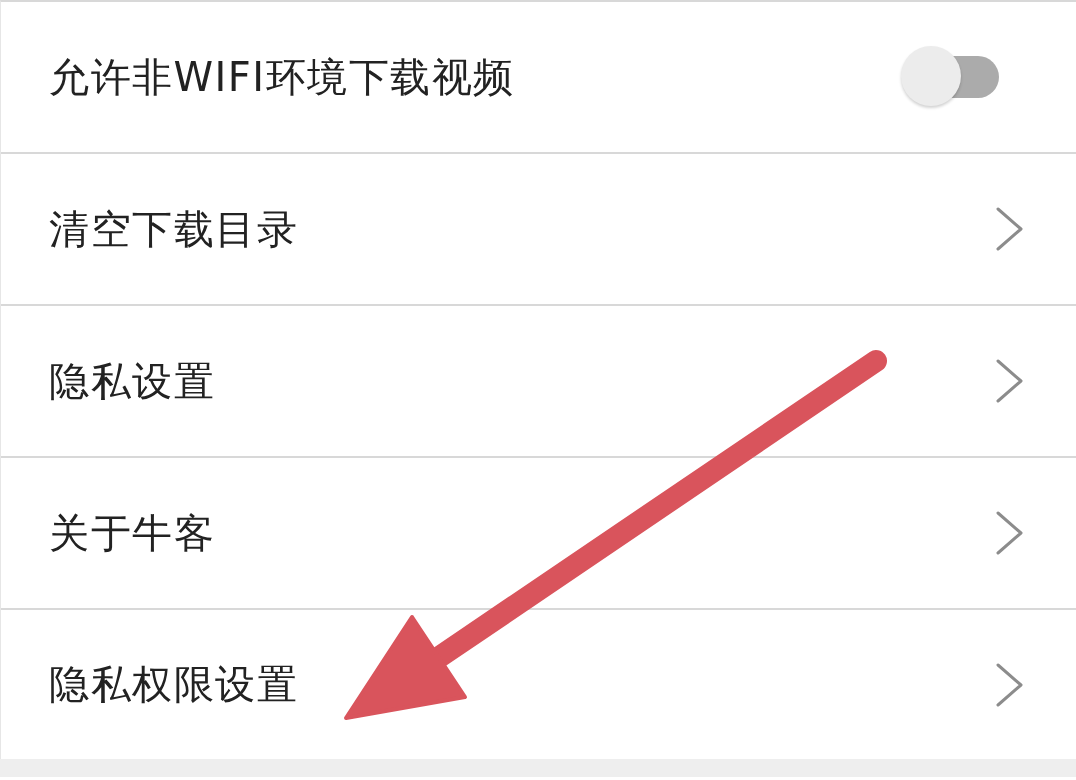  Describe the element at coordinates (173, 229) in the screenshot. I see `setting-label: 清空下载目录` at that location.